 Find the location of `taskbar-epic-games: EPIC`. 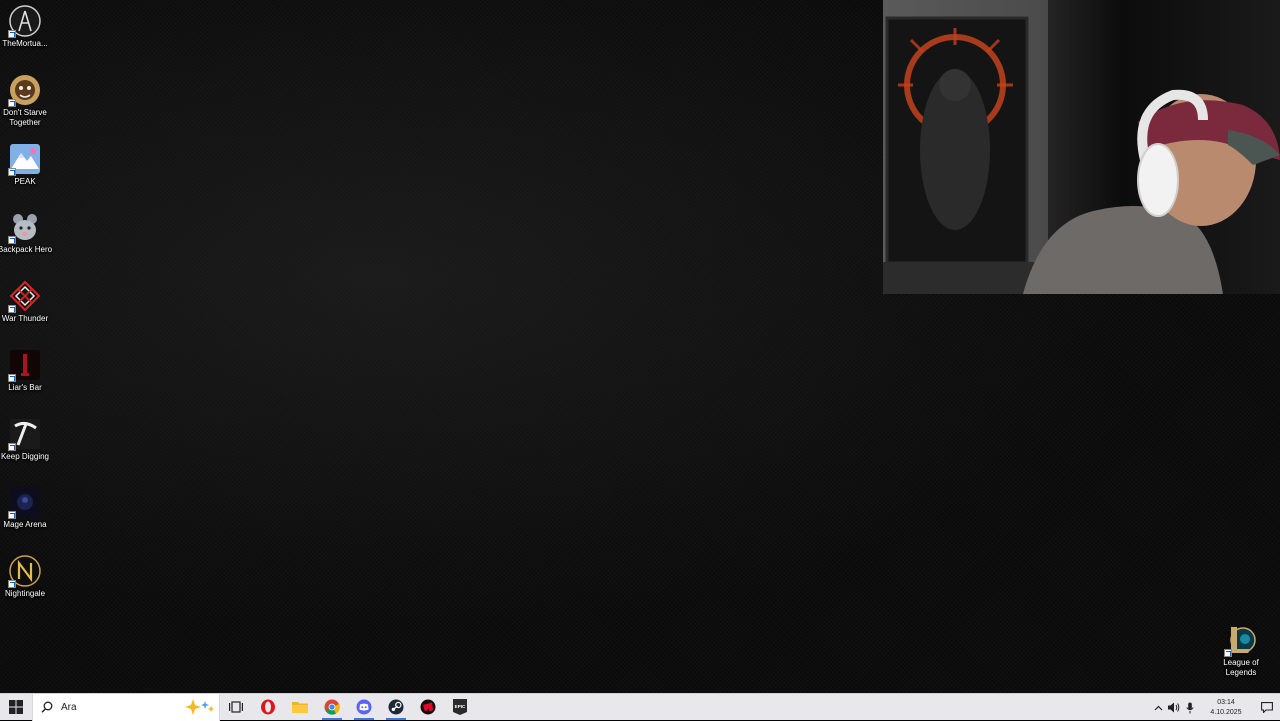

taskbar-epic-games: EPIC is located at coordinates (460, 707).